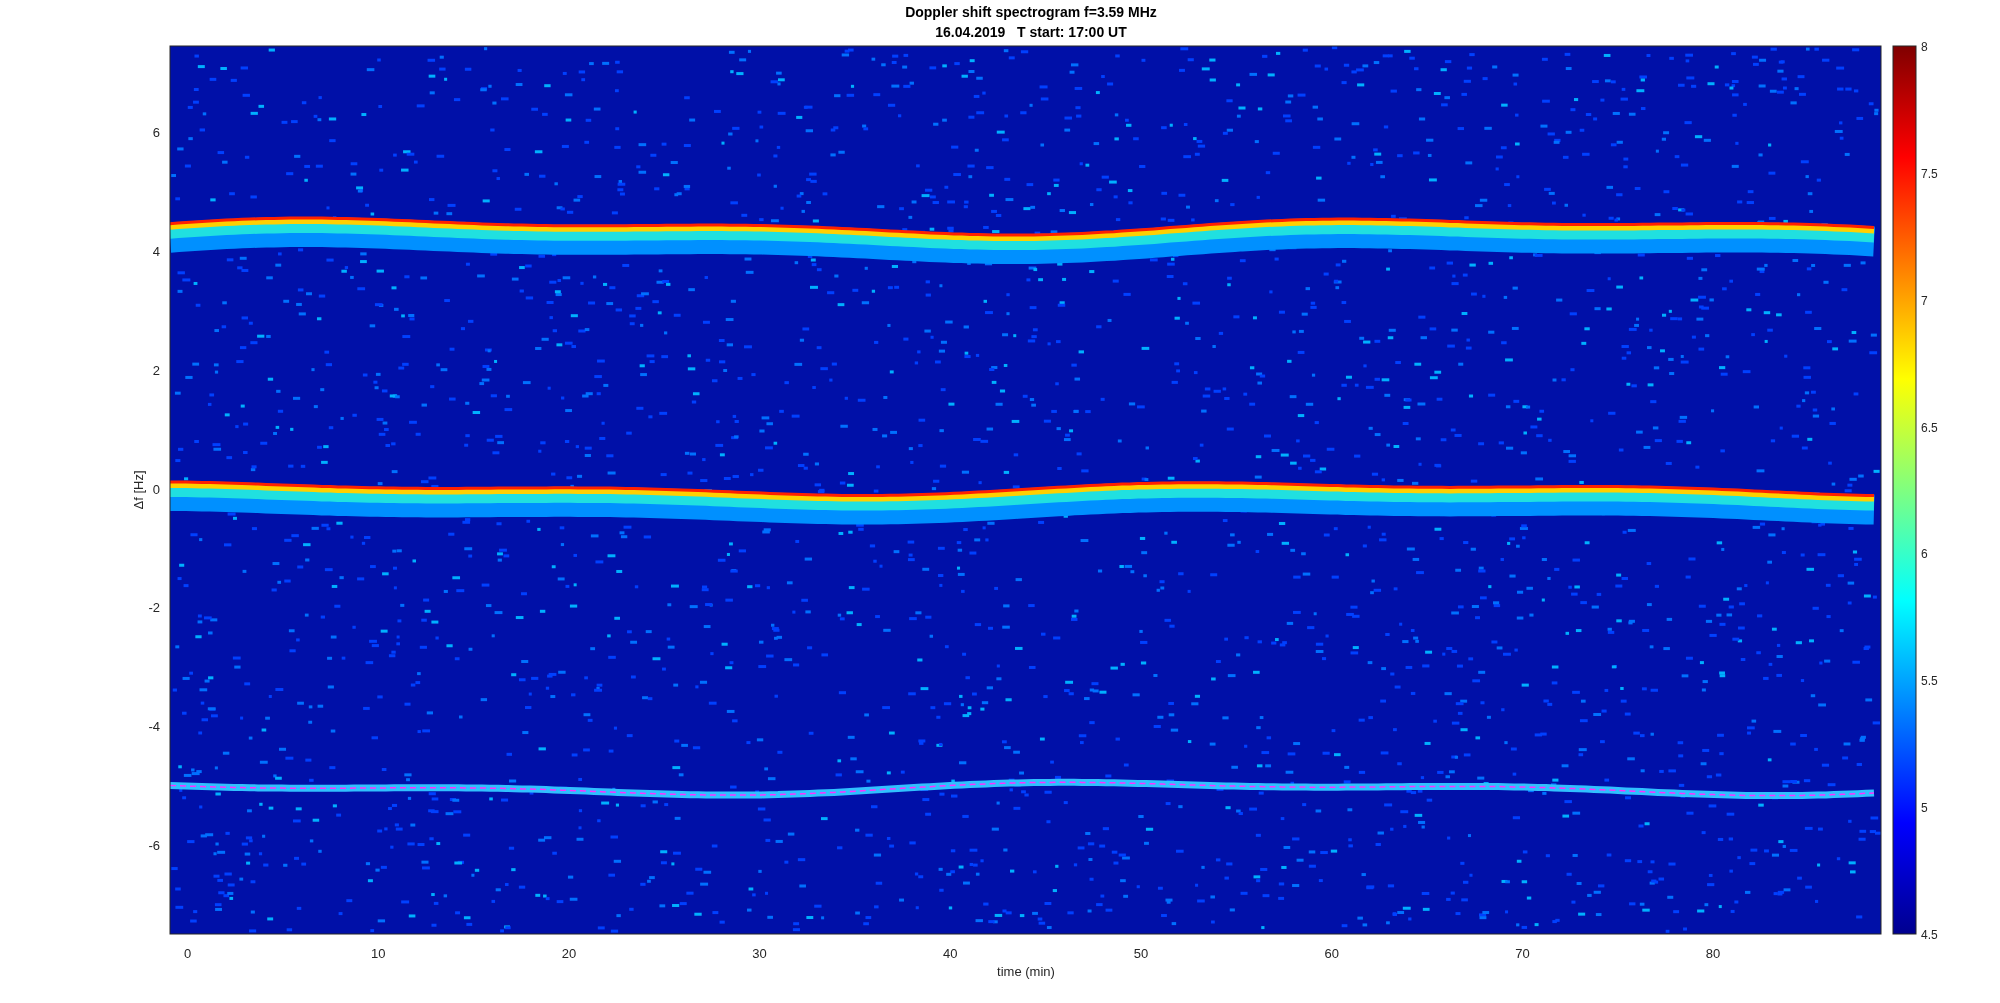 The image size is (2000, 1003). What do you see at coordinates (1929, 427) in the screenshot?
I see `colorbar-tick-label: 6.5` at bounding box center [1929, 427].